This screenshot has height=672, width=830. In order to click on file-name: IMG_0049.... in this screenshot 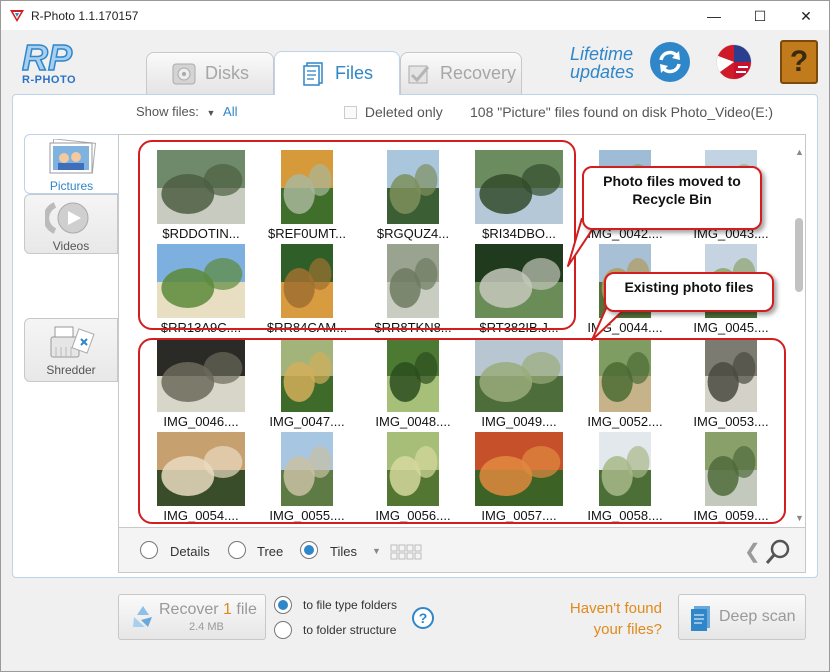, I will do `click(519, 421)`.